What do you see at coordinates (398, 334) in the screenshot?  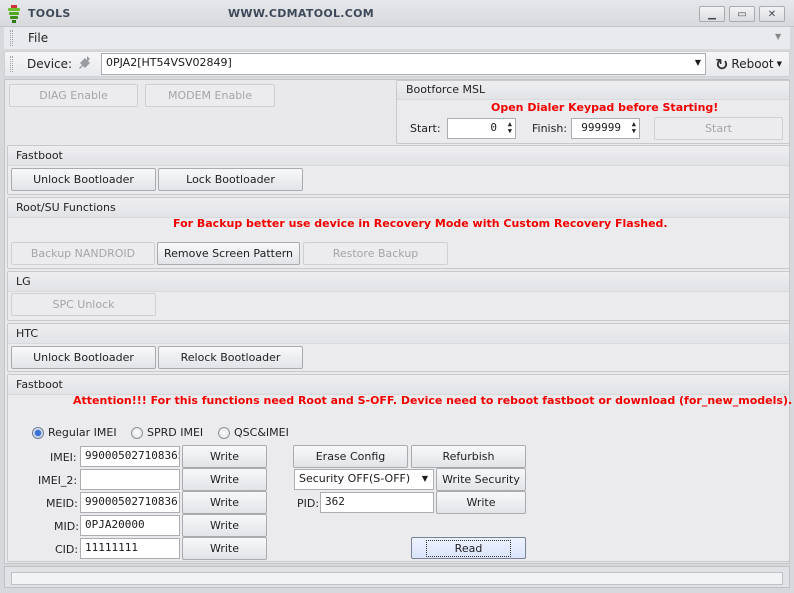 I see `htc-title: HTC` at bounding box center [398, 334].